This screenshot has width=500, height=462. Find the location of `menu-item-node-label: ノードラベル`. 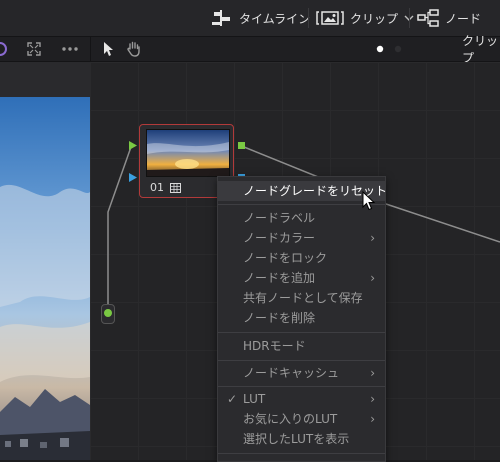

menu-item-node-label: ノードラベル is located at coordinates (301, 218).